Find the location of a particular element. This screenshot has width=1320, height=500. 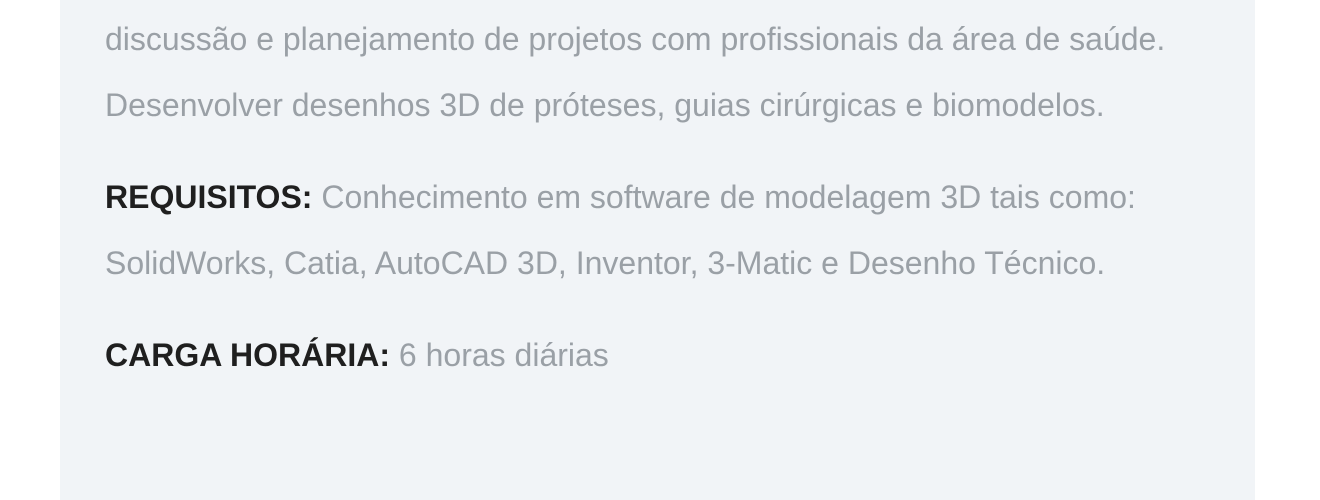

workload-label: CARGA HORÁRIA: is located at coordinates (248, 355).